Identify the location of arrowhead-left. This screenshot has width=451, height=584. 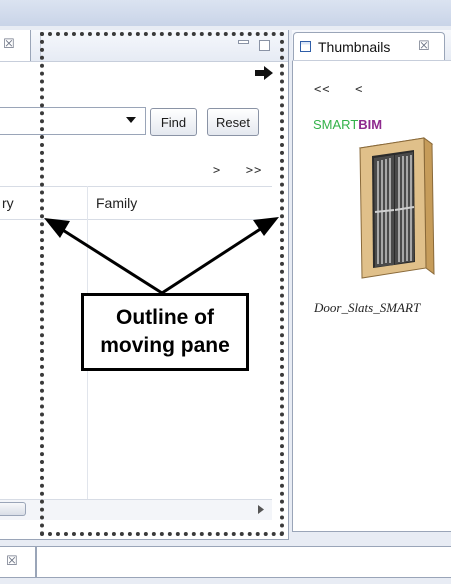
(57, 228).